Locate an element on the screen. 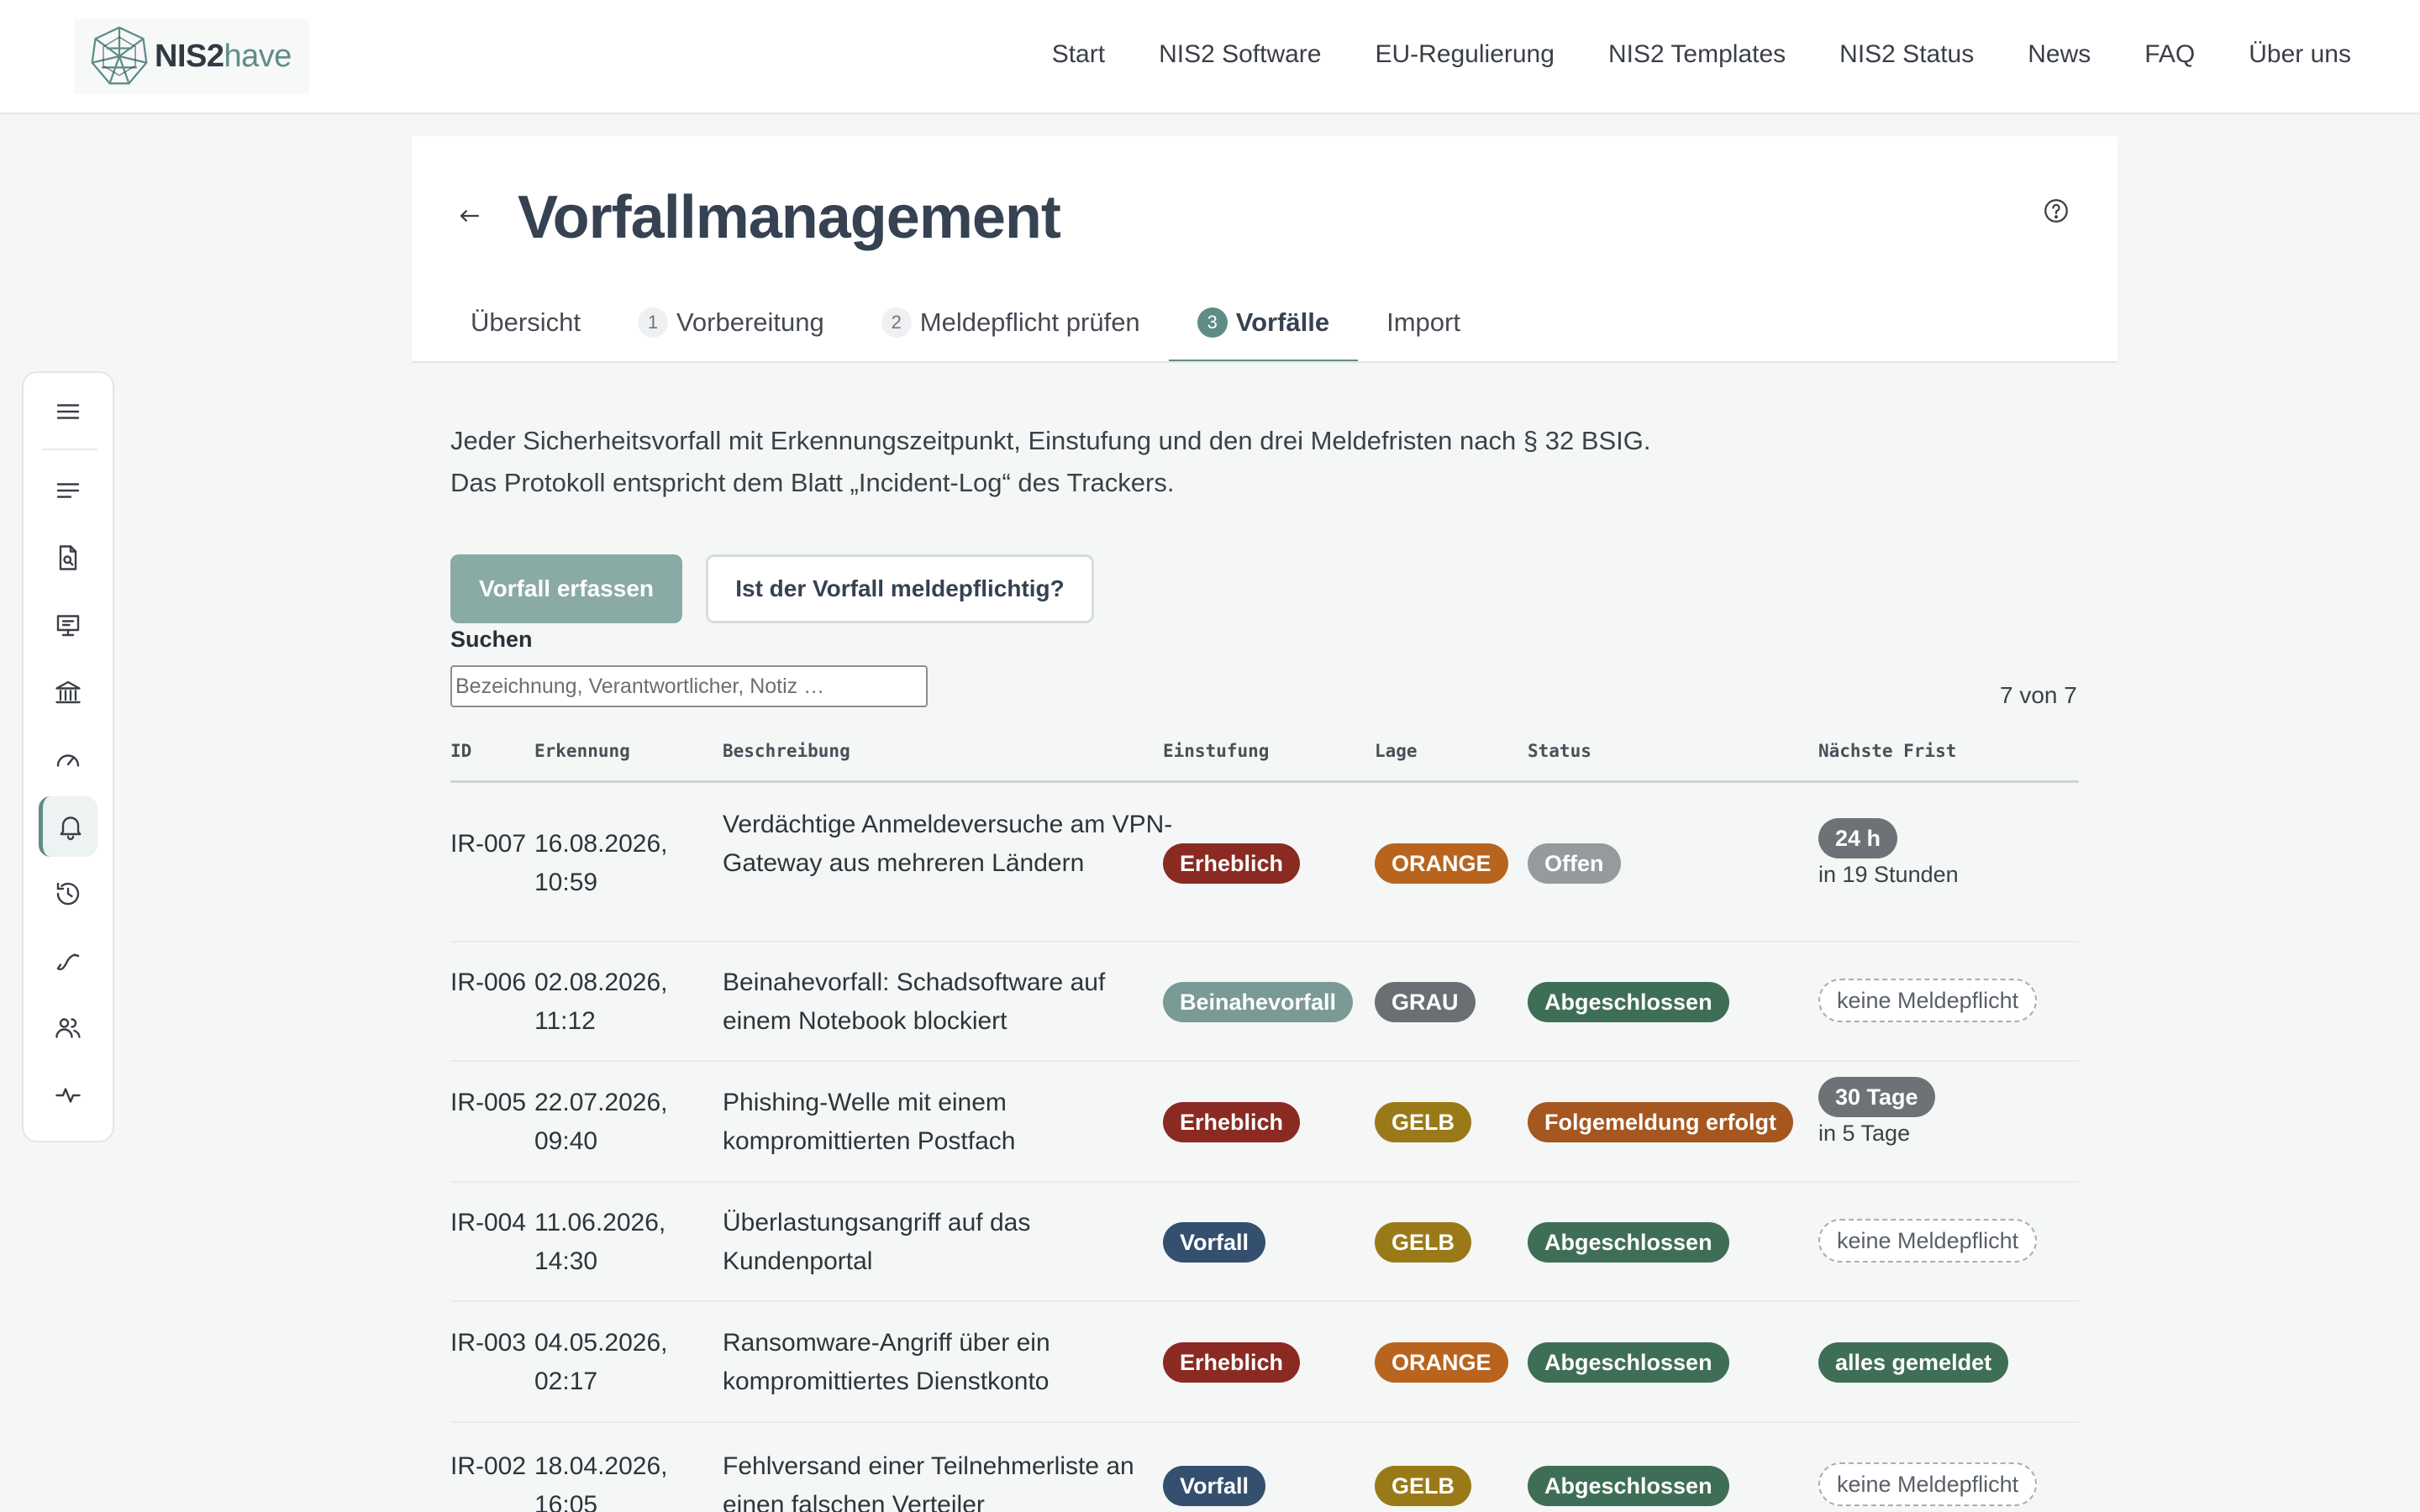 Image resolution: width=2420 pixels, height=1512 pixels. brand-suffix: have is located at coordinates (258, 56).